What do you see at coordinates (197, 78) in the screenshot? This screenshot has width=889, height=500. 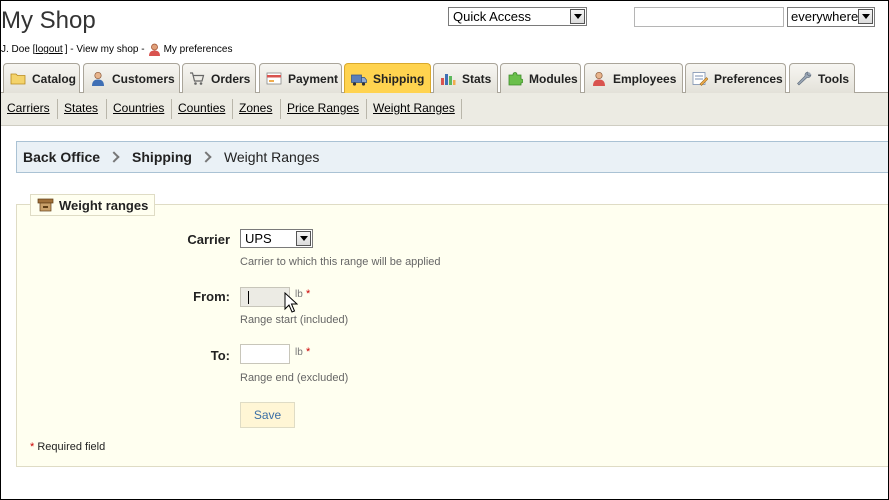 I see `cart-icon` at bounding box center [197, 78].